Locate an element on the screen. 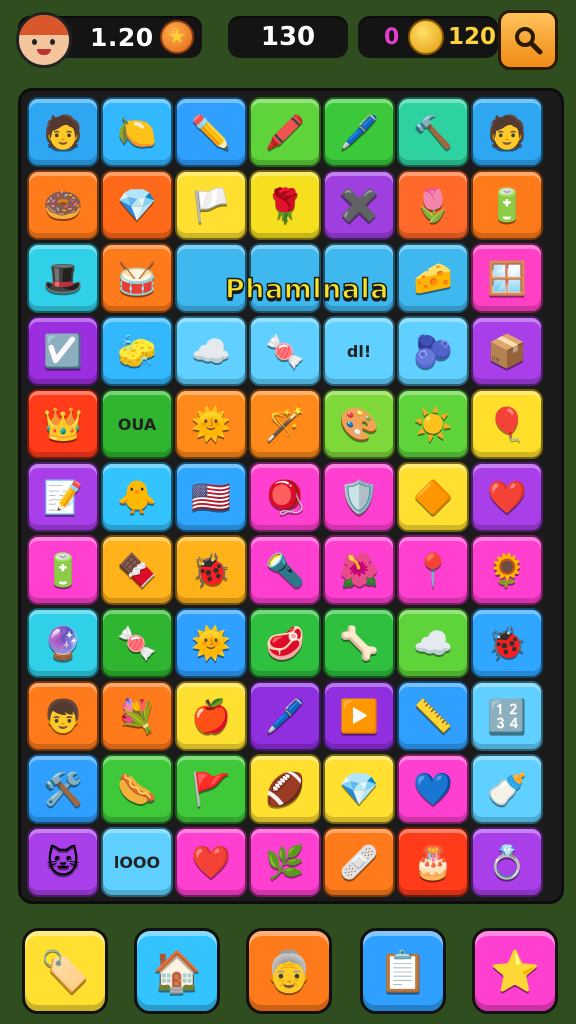 The image size is (576, 1024). tile-crossed-arrows-icon: ✖️ is located at coordinates (359, 205).